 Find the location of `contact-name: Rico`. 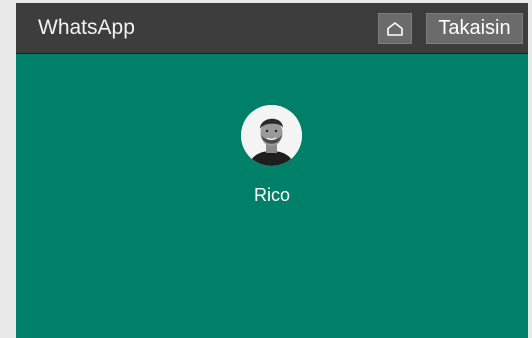

contact-name: Rico is located at coordinates (271, 195).